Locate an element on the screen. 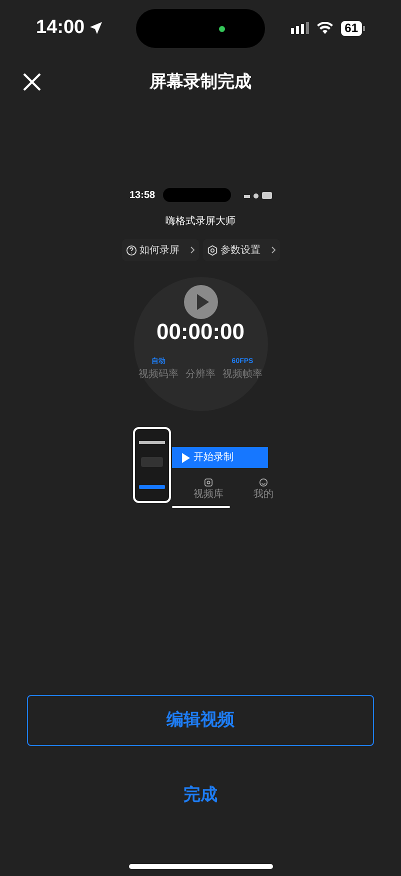  signal-icon is located at coordinates (299, 28).